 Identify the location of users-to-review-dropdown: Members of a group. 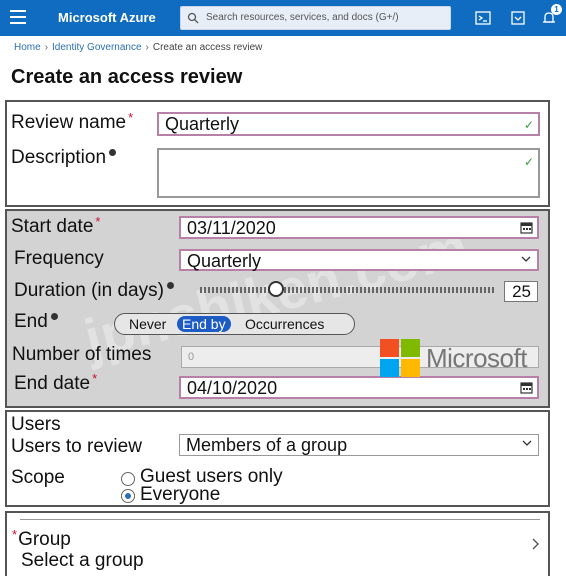
(359, 445).